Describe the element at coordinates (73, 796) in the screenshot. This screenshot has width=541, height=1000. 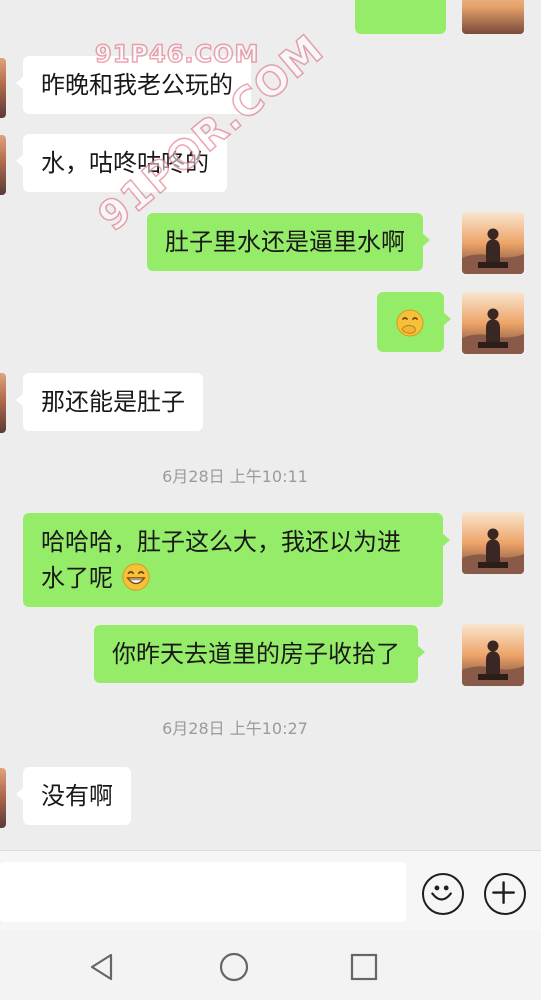
I see `incoming-message-bubble: 没有啊` at that location.